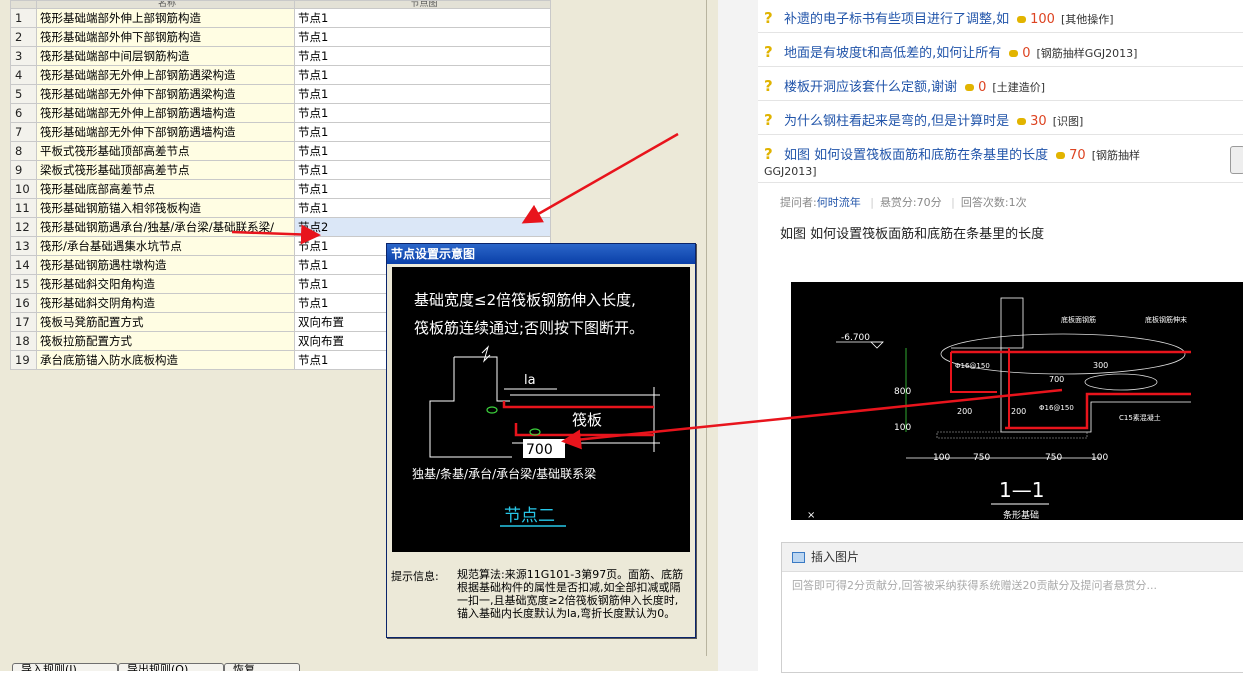 Image resolution: width=1243 pixels, height=673 pixels. I want to click on row-number: 13, so click(23, 246).